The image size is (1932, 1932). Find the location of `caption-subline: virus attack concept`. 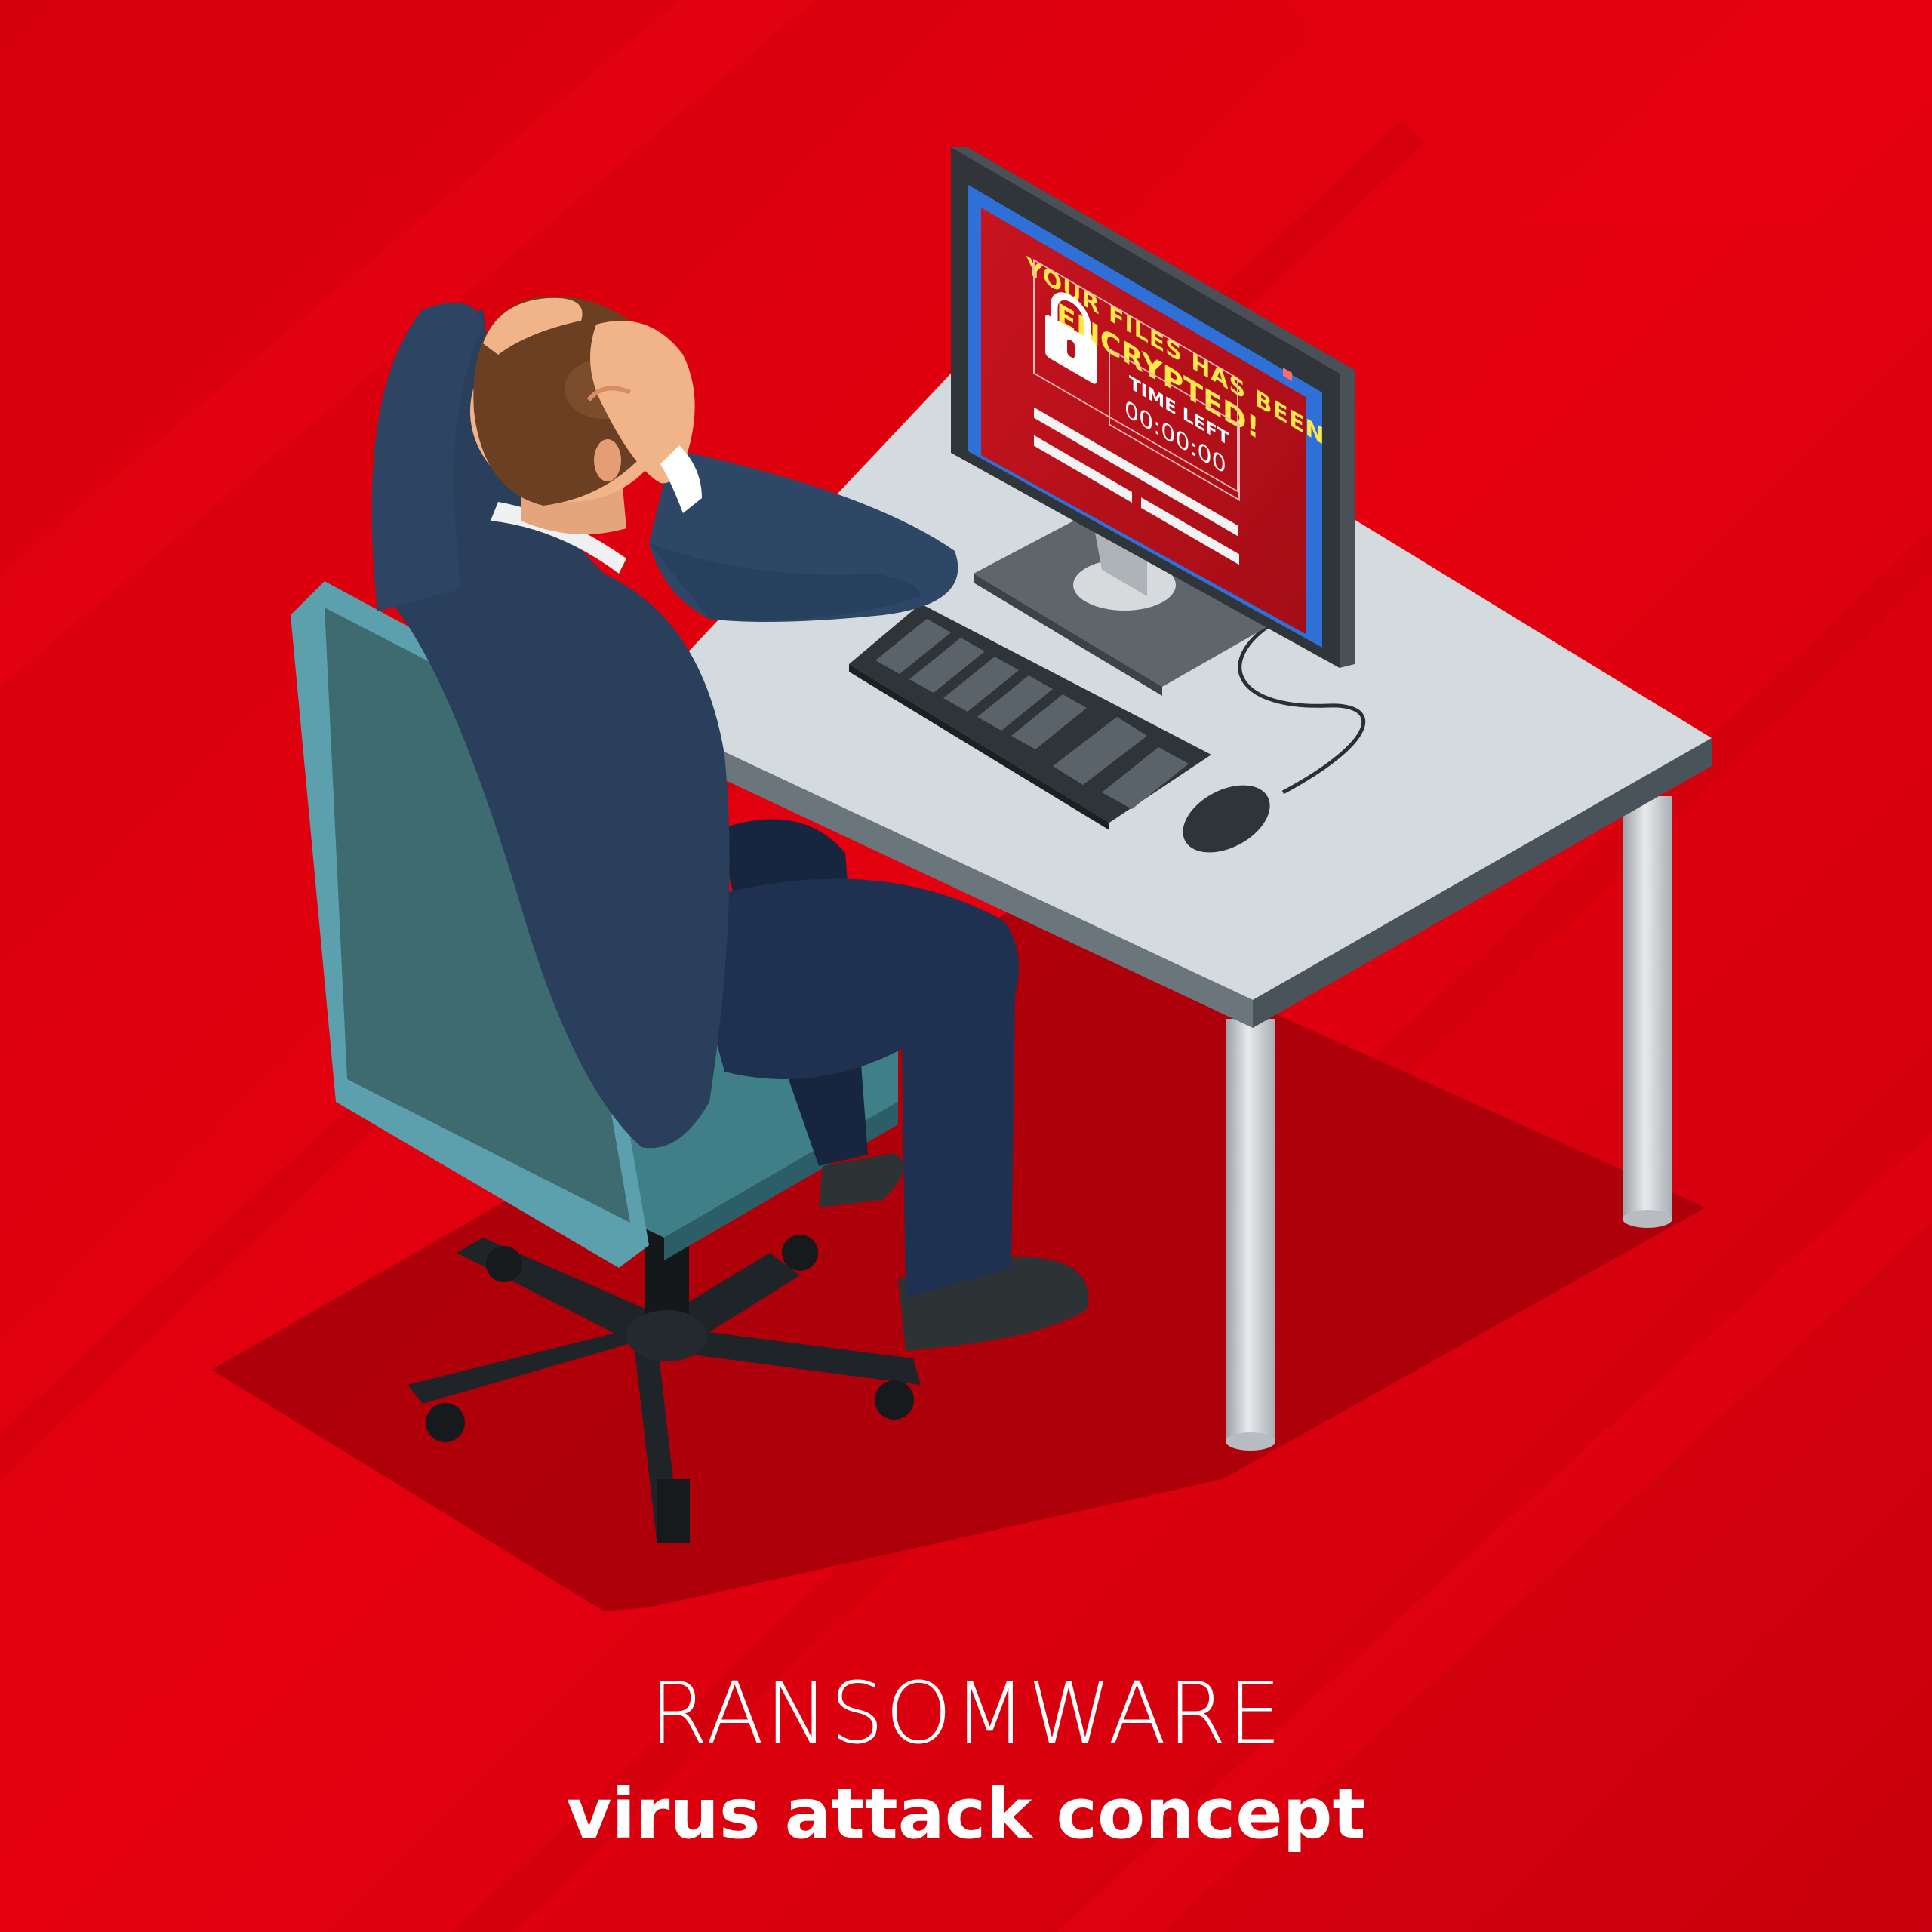

caption-subline: virus attack concept is located at coordinates (966, 1814).